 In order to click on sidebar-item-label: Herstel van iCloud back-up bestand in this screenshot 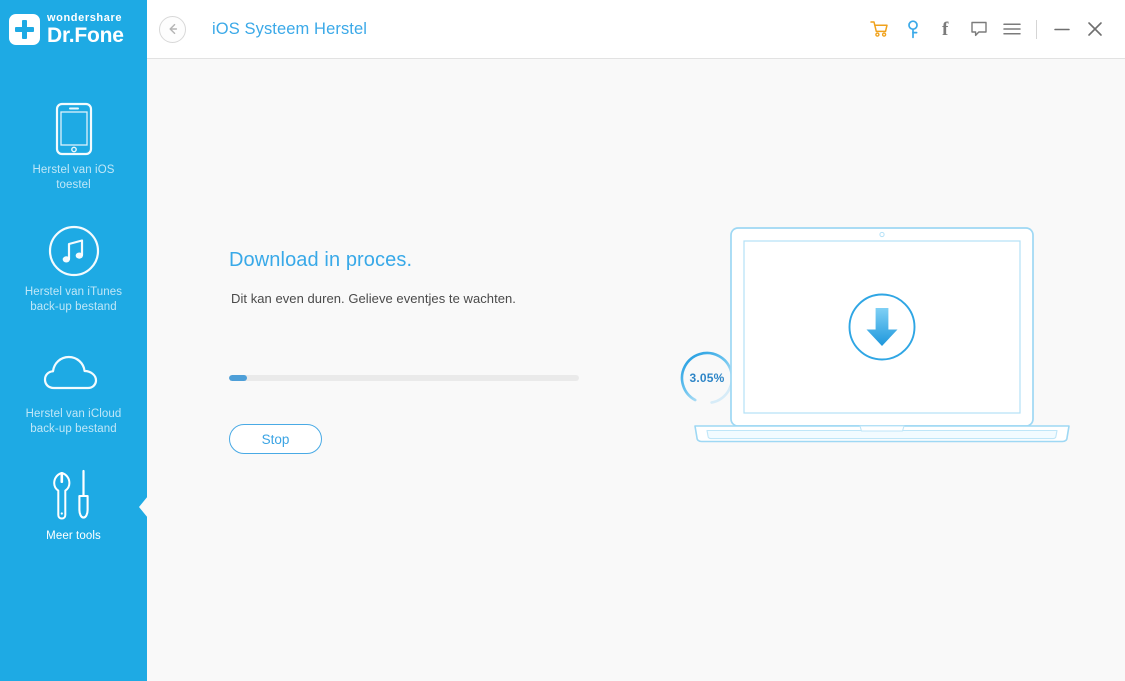, I will do `click(73, 421)`.